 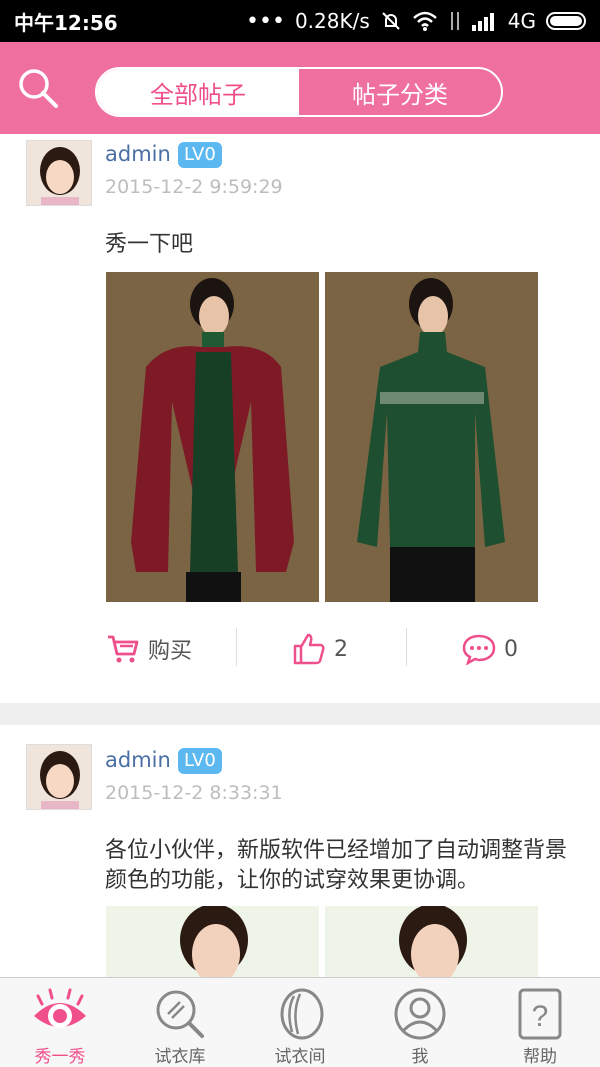 I want to click on tab-me-label: 我, so click(x=420, y=1057).